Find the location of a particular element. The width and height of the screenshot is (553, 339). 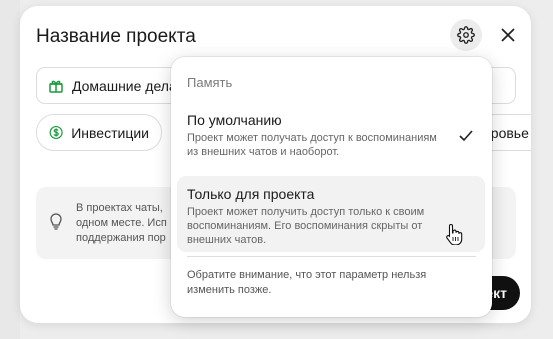

close-button is located at coordinates (508, 35).